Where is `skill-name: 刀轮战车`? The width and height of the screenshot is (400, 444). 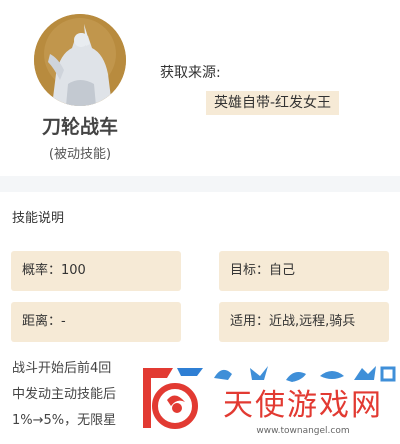 skill-name: 刀轮战车 is located at coordinates (79, 127).